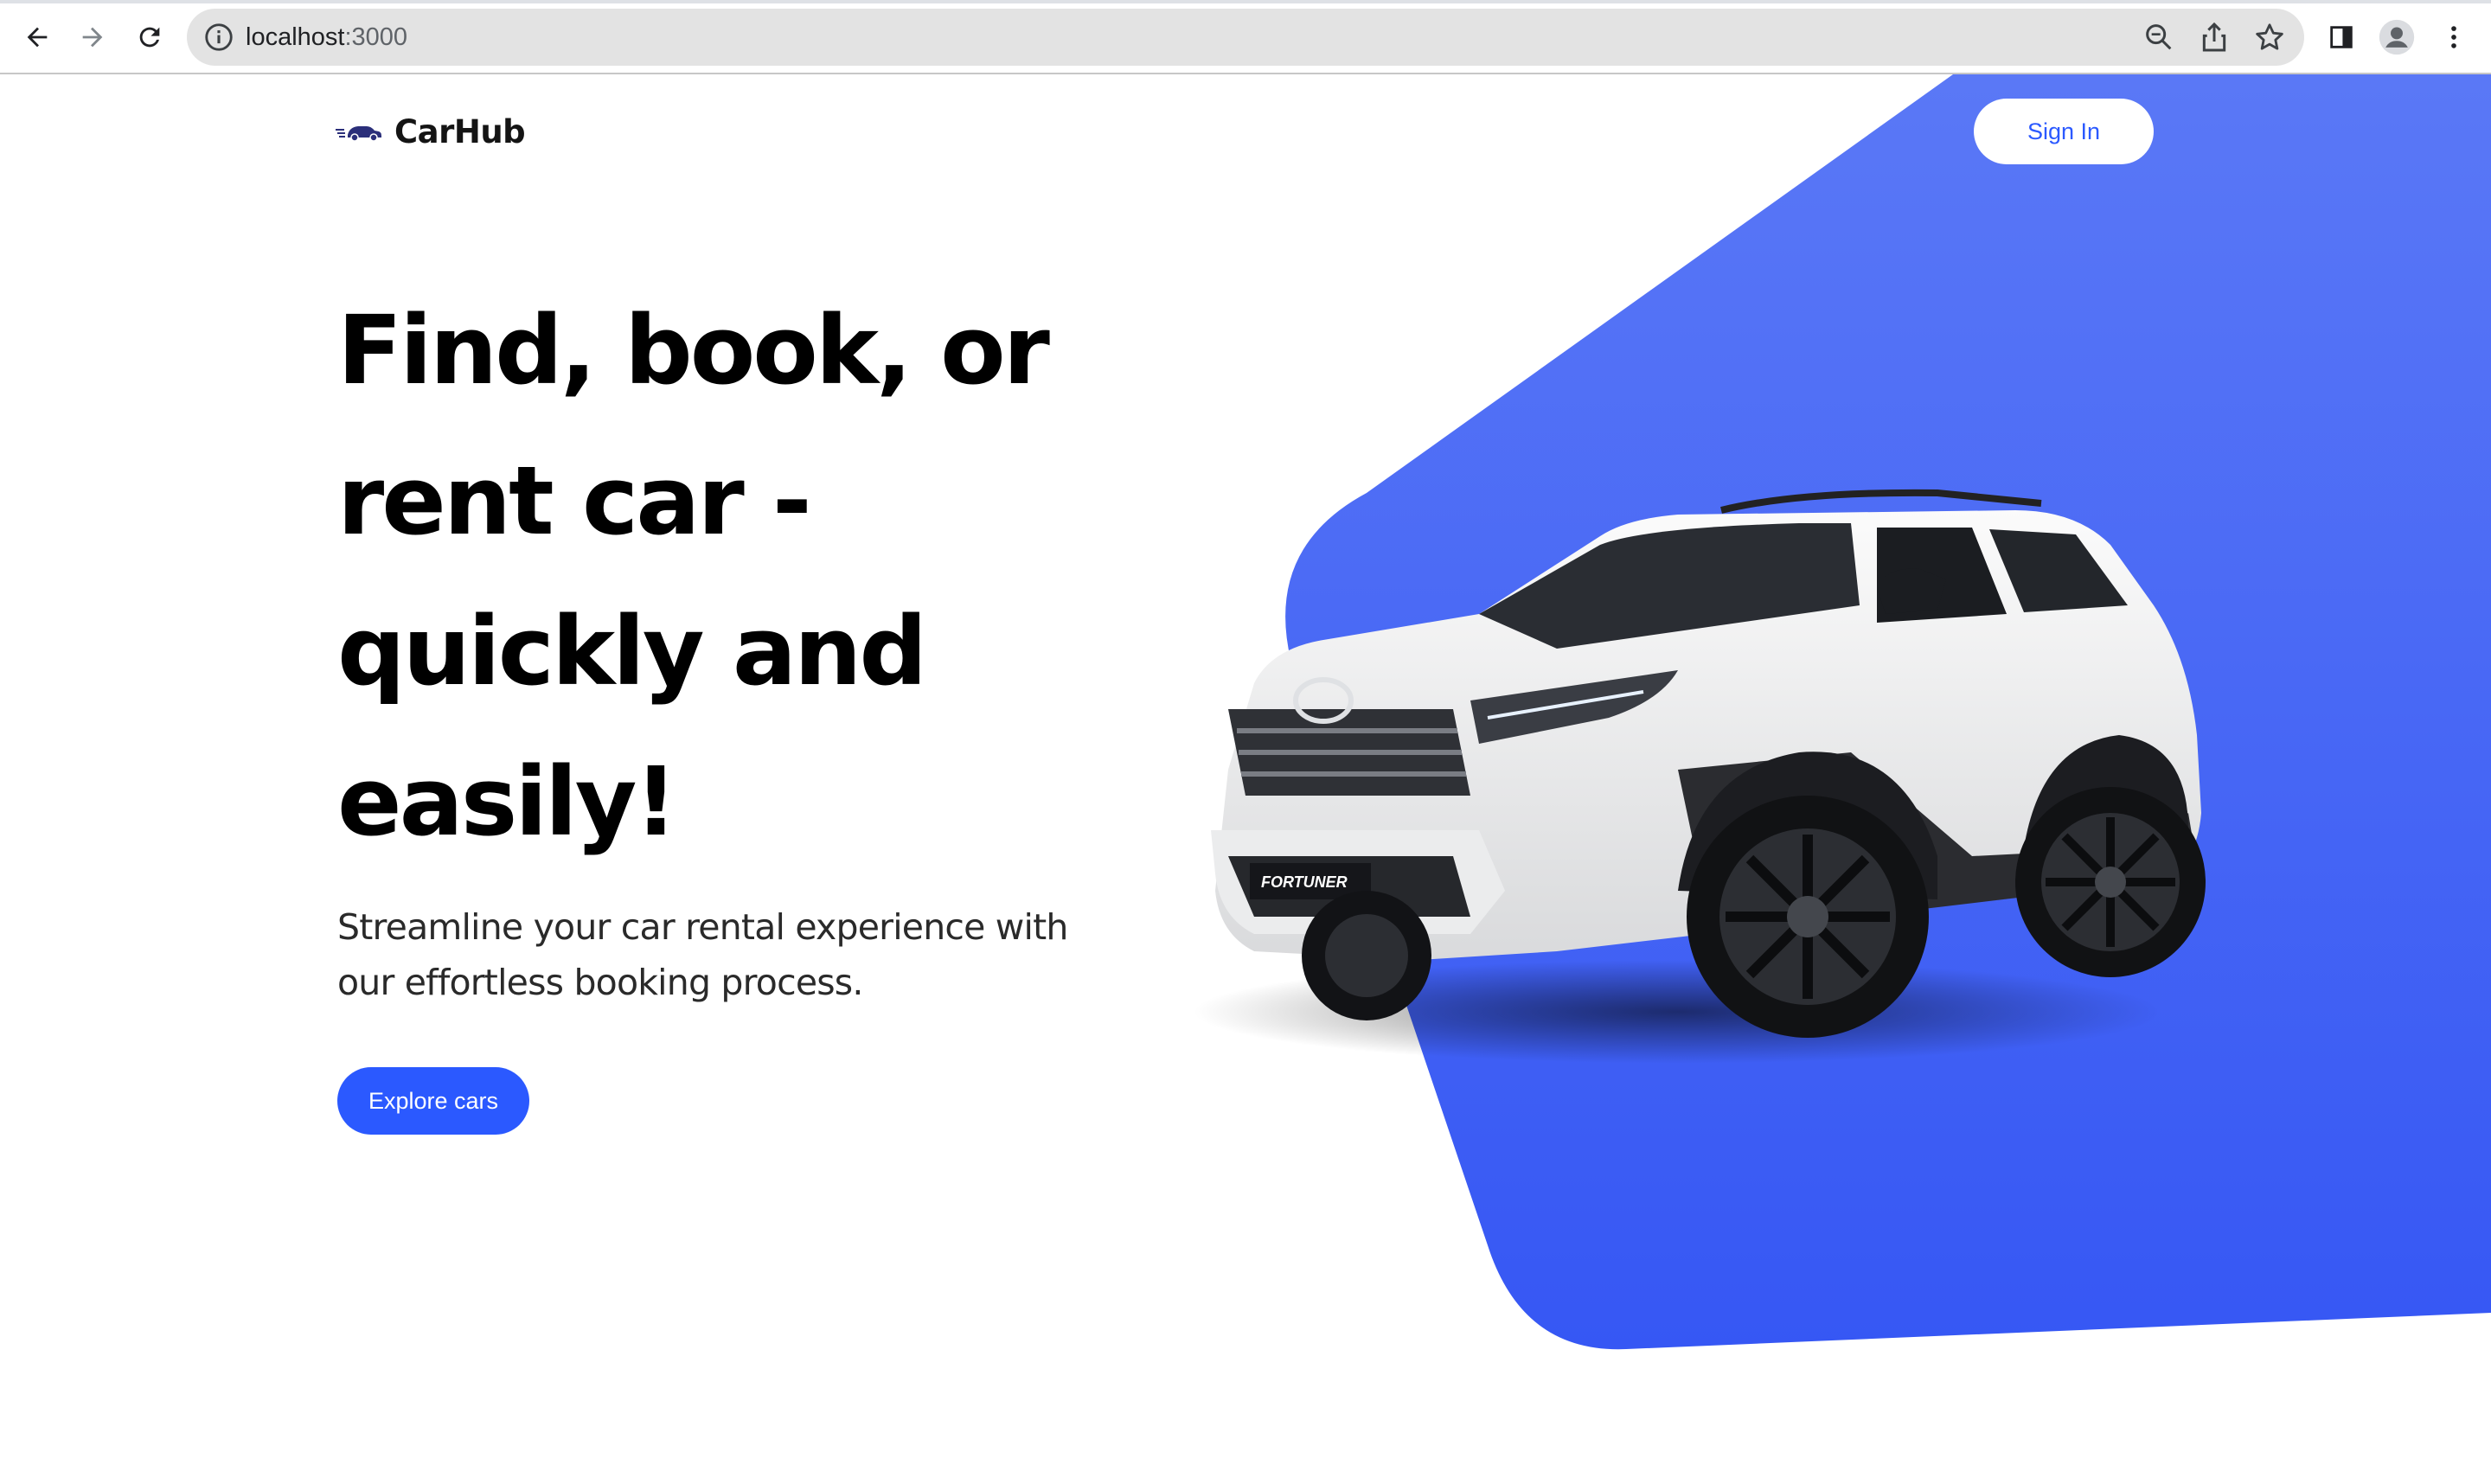 This screenshot has width=2491, height=1484. I want to click on side-panel-icon, so click(2341, 37).